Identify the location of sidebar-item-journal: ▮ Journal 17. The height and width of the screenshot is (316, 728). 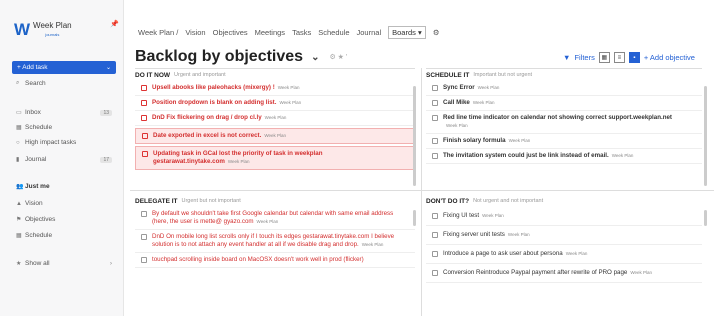
(64, 159).